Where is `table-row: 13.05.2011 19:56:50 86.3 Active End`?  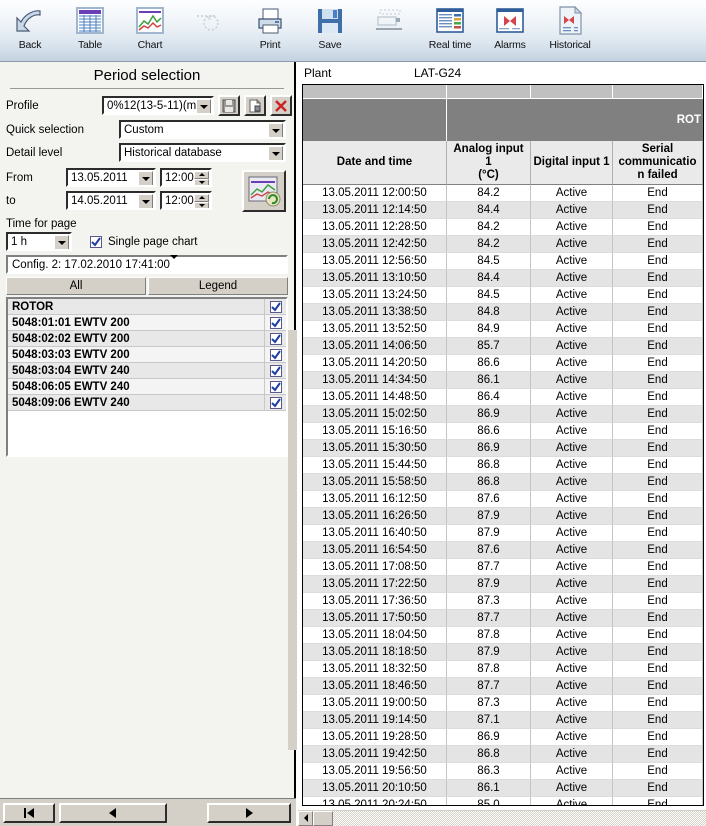
table-row: 13.05.2011 19:56:50 86.3 Active End is located at coordinates (503, 771).